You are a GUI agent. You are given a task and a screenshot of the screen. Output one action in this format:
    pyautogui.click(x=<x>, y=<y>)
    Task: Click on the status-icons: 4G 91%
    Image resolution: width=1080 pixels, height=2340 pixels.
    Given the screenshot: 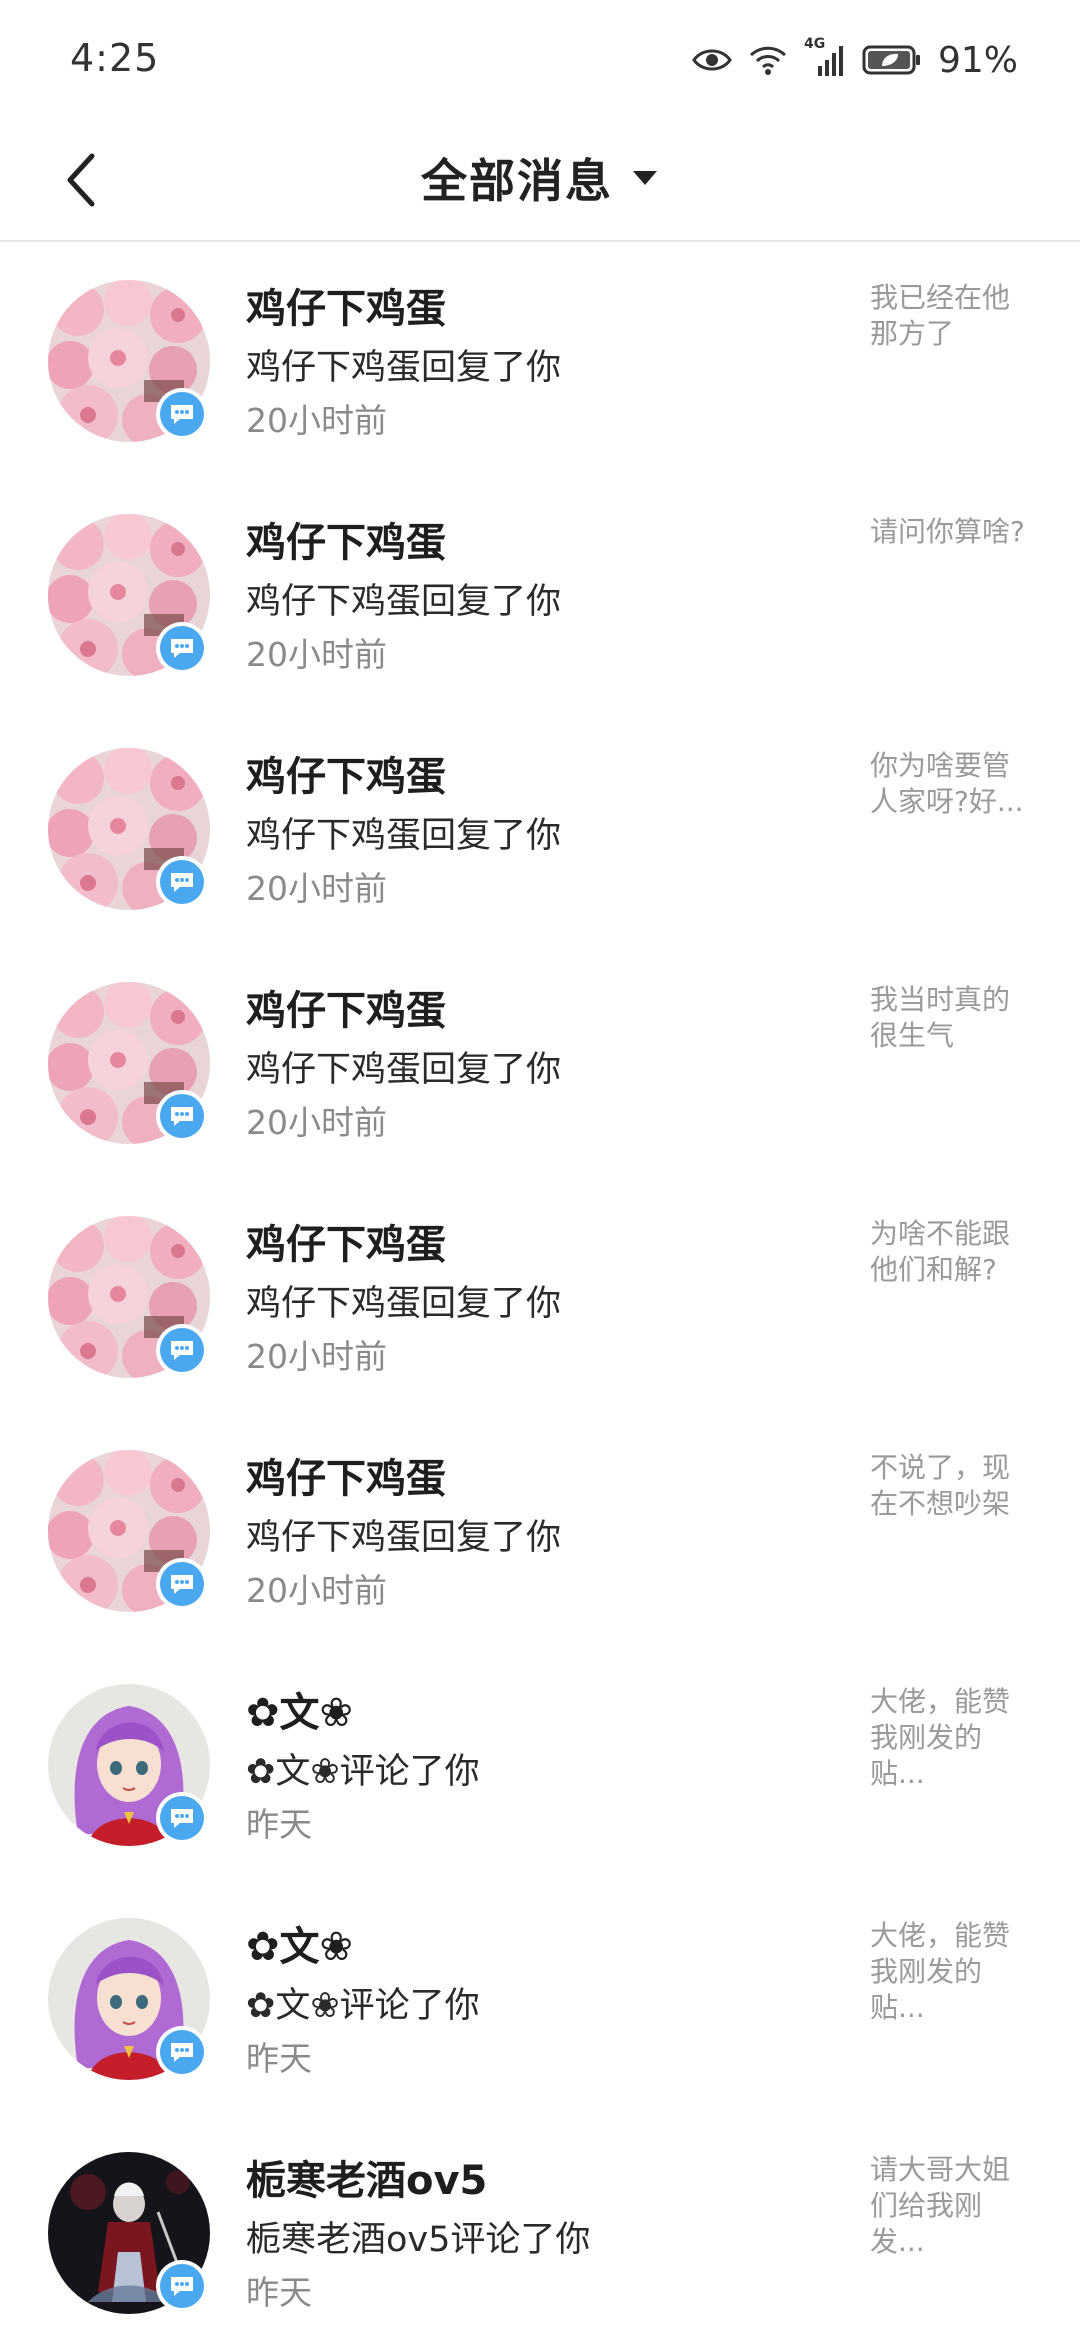 What is the action you would take?
    pyautogui.click(x=855, y=59)
    